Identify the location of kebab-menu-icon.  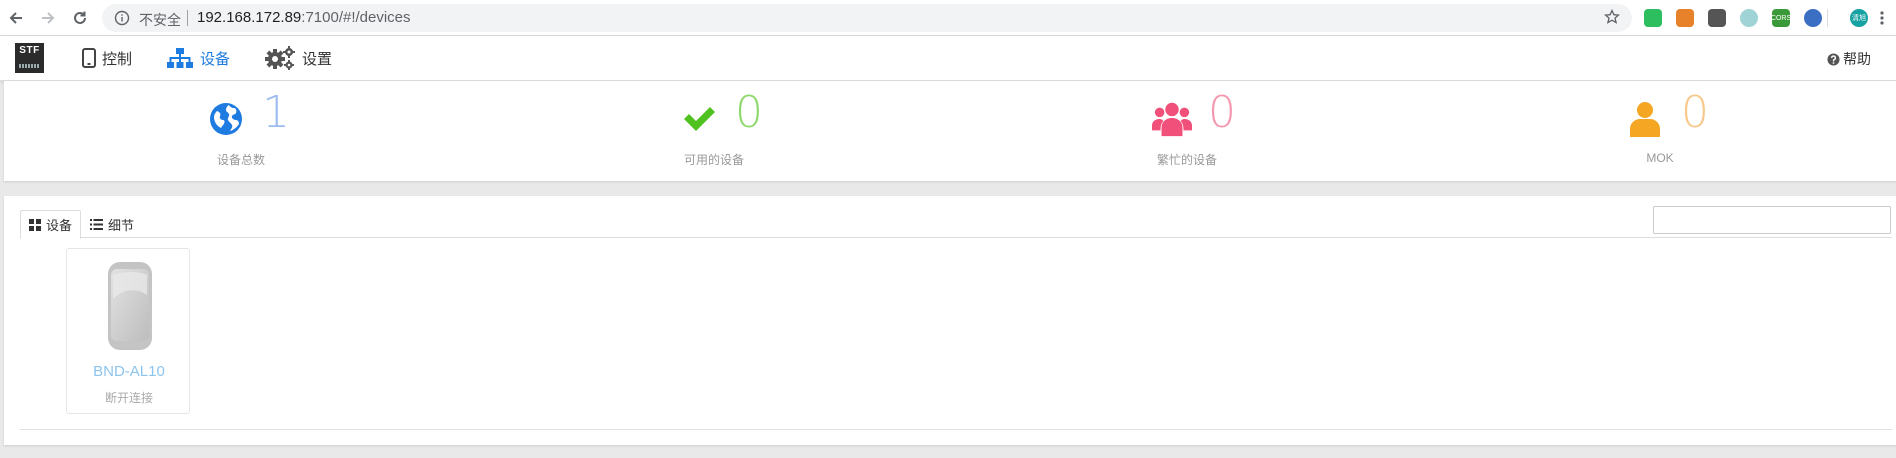
(1882, 18).